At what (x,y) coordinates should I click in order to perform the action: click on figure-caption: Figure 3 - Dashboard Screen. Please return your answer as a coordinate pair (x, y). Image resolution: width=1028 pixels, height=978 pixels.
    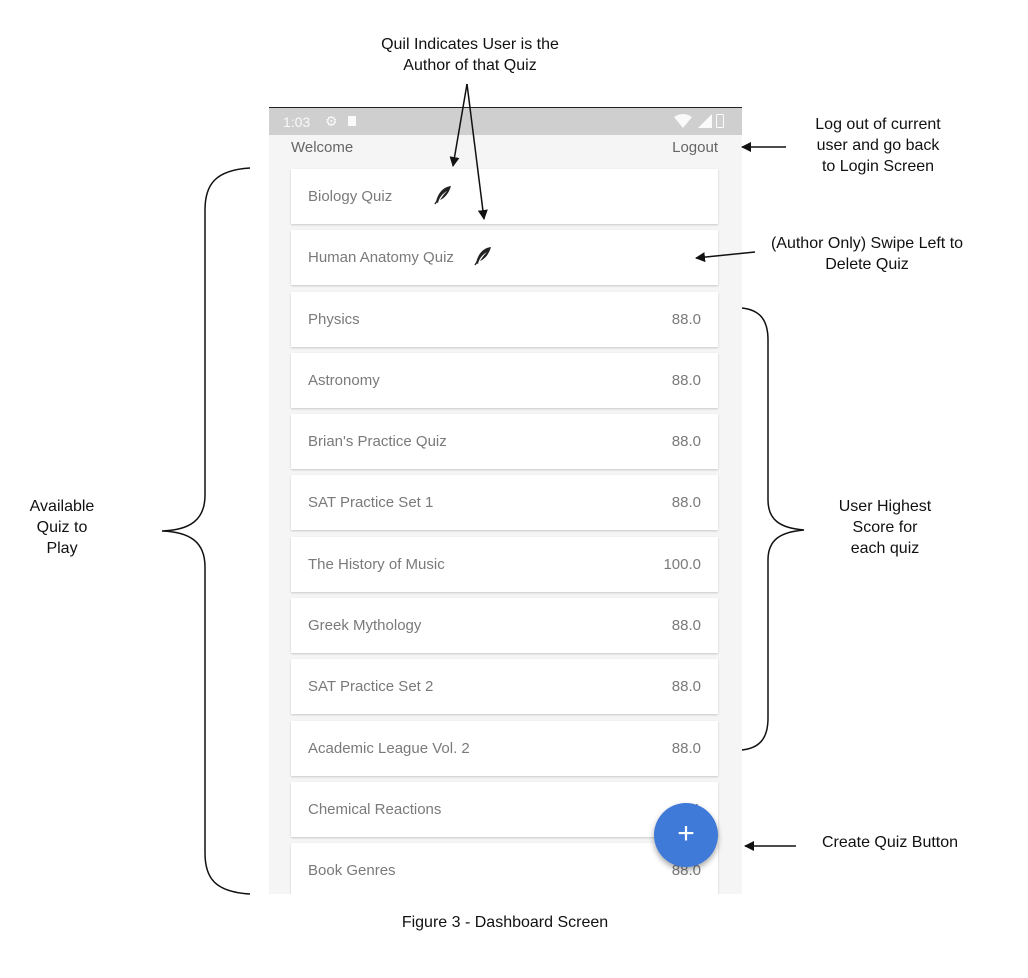
    Looking at the image, I should click on (505, 922).